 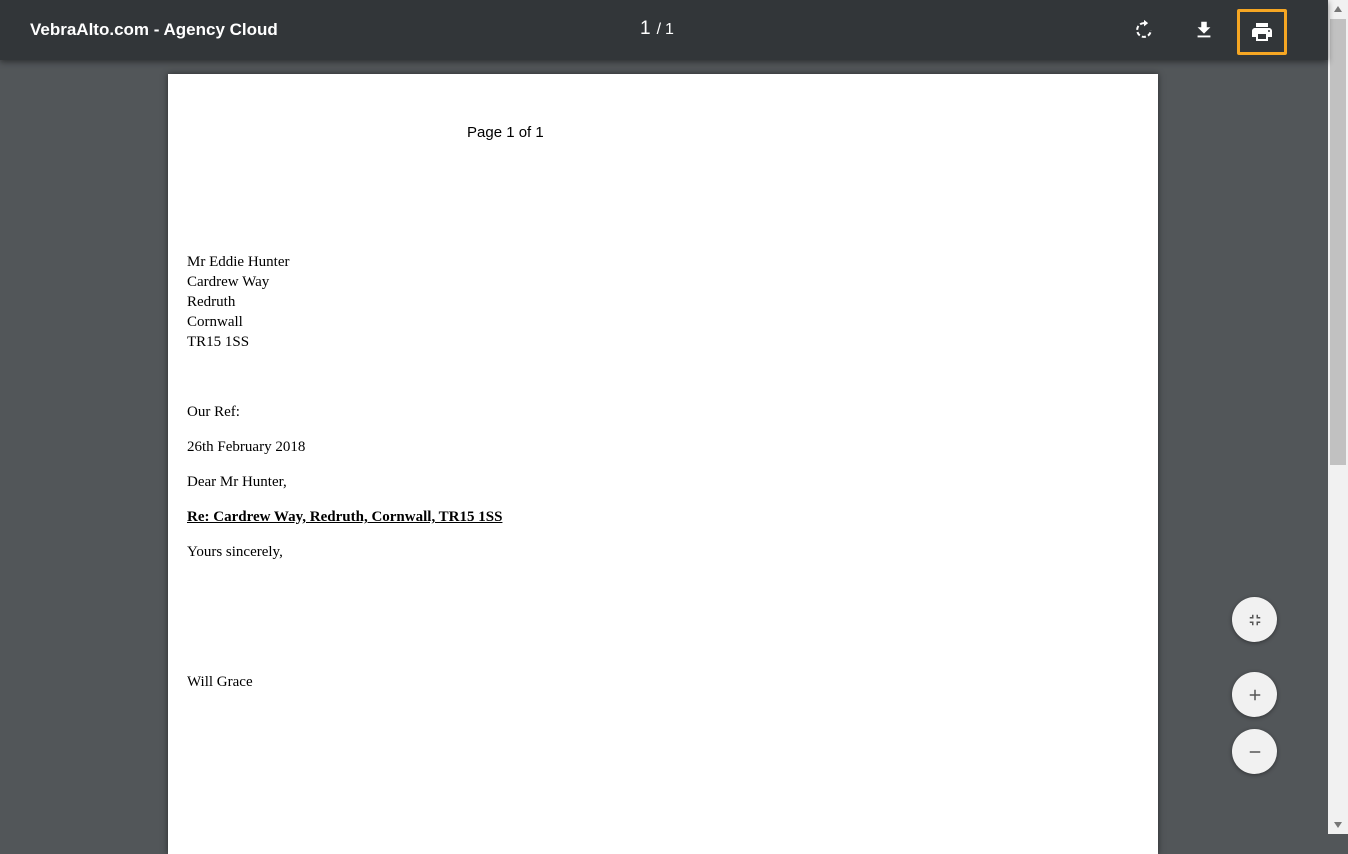 What do you see at coordinates (246, 447) in the screenshot?
I see `letter-date: 26th February 2018` at bounding box center [246, 447].